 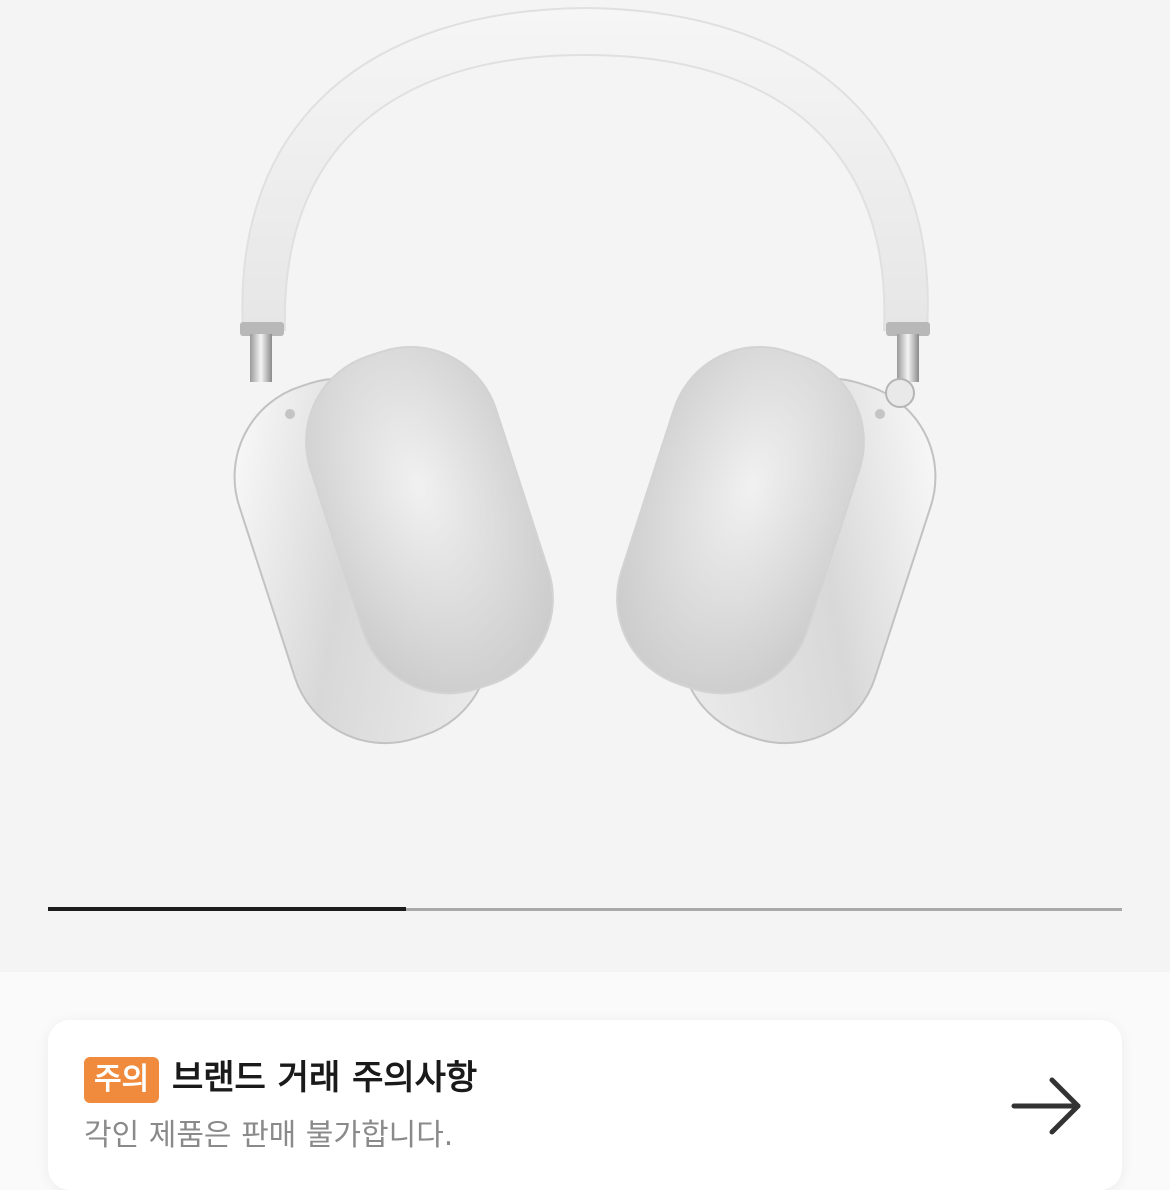 What do you see at coordinates (585, 909) in the screenshot?
I see `image-progress-bar` at bounding box center [585, 909].